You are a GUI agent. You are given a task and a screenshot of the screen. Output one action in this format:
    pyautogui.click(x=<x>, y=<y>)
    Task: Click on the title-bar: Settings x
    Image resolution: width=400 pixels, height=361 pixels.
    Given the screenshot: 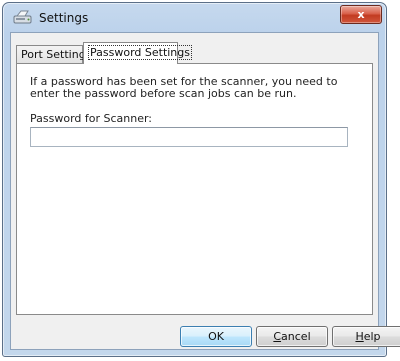 What is the action you would take?
    pyautogui.click(x=194, y=17)
    